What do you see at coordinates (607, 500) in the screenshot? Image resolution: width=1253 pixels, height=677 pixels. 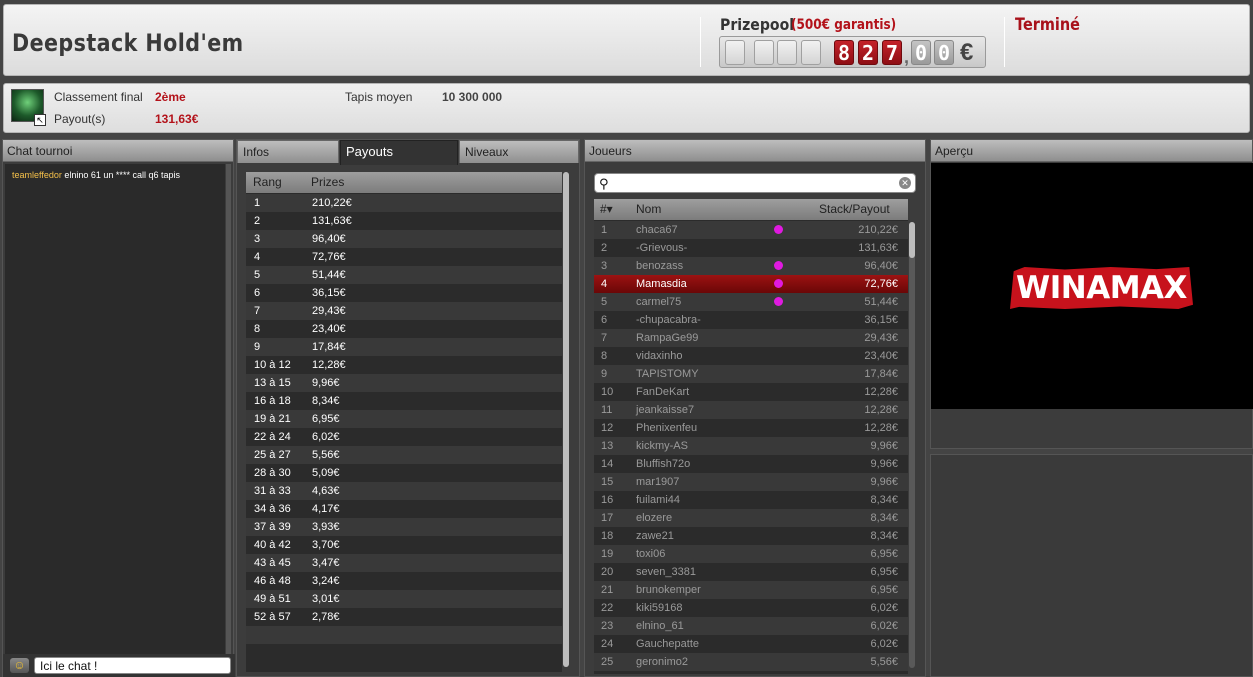 I see `player-rank: 16` at bounding box center [607, 500].